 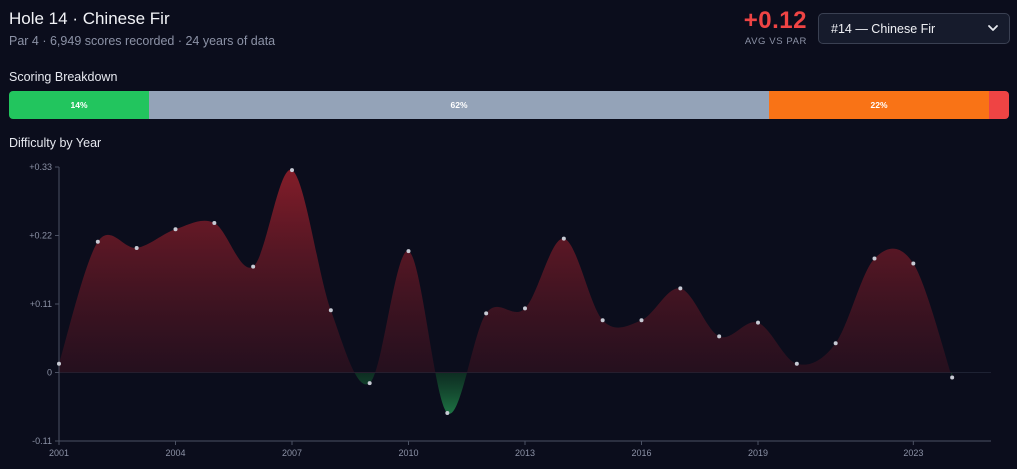 I want to click on y-tick-label: -0.11, so click(x=42, y=441).